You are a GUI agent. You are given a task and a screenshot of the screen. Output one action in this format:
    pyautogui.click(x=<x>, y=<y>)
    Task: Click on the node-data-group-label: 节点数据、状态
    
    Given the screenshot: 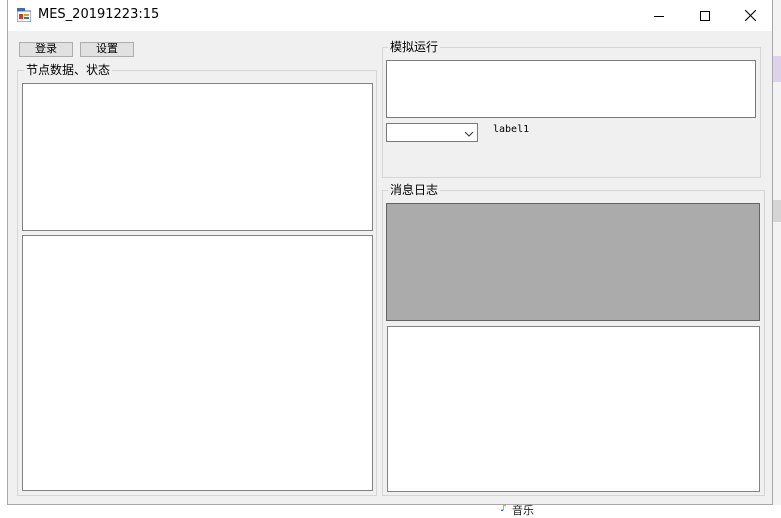 What is the action you would take?
    pyautogui.click(x=68, y=70)
    